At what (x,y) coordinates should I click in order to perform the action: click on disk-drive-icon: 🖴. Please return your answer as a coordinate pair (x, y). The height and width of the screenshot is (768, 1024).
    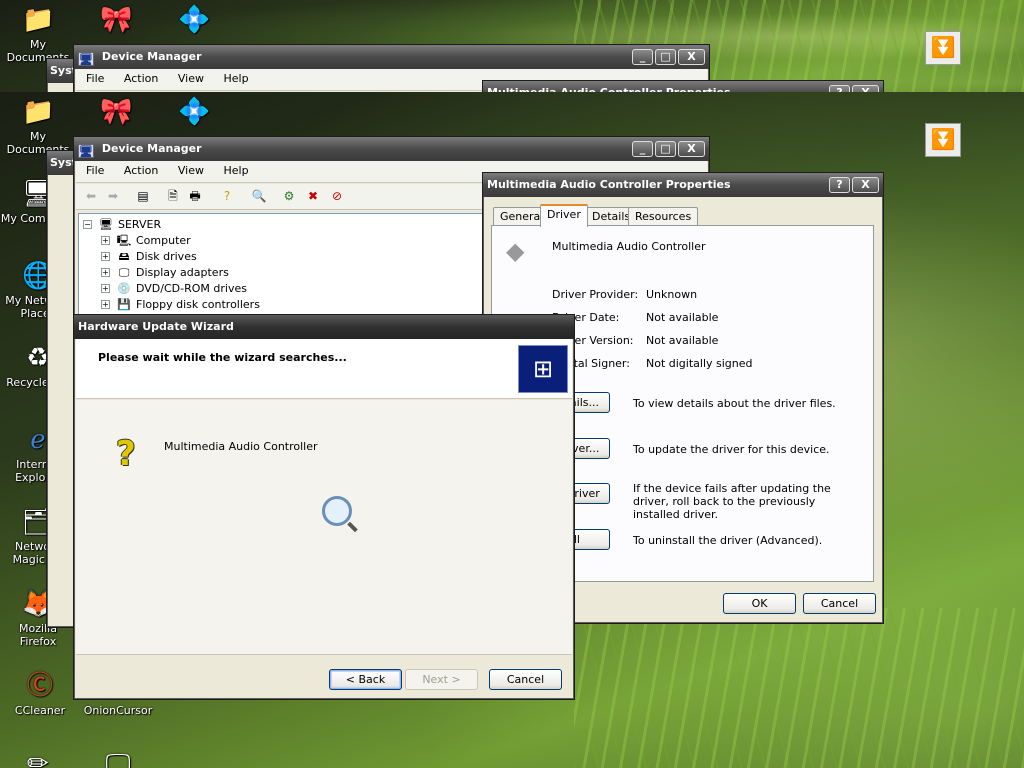
    Looking at the image, I should click on (124, 256).